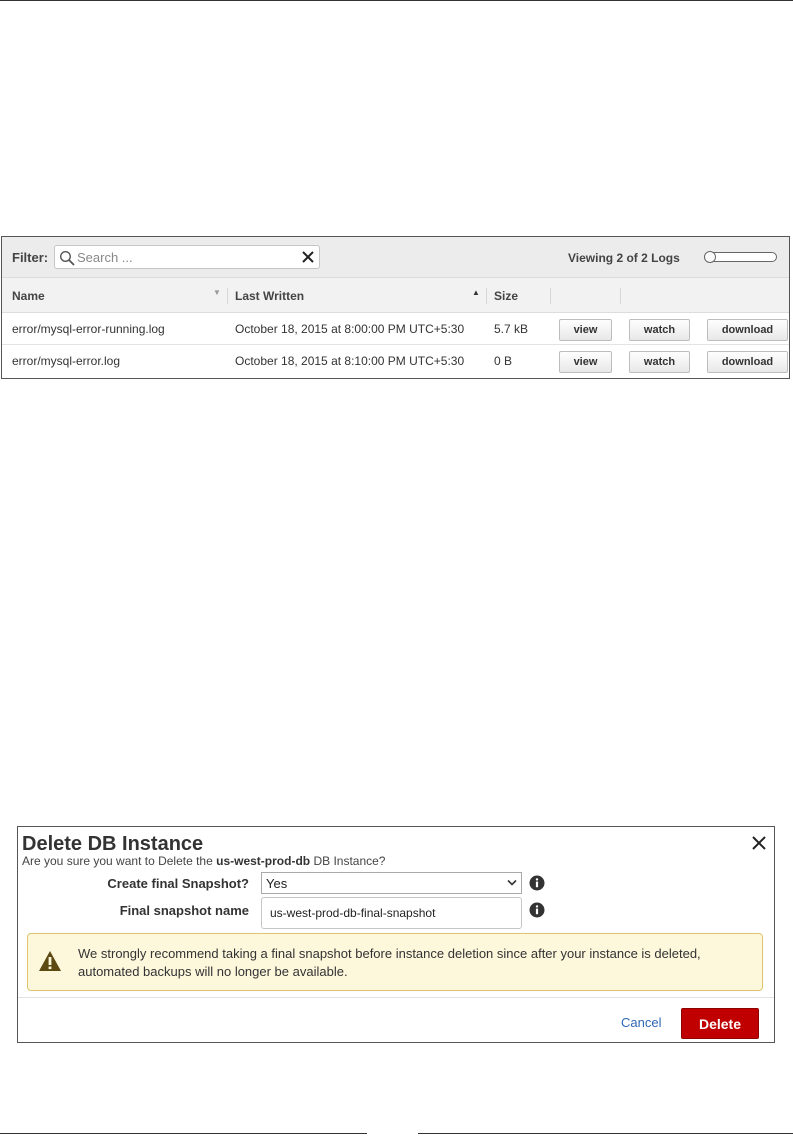 This screenshot has height=1142, width=793. Describe the element at coordinates (503, 361) in the screenshot. I see `log-size: 0 B` at that location.